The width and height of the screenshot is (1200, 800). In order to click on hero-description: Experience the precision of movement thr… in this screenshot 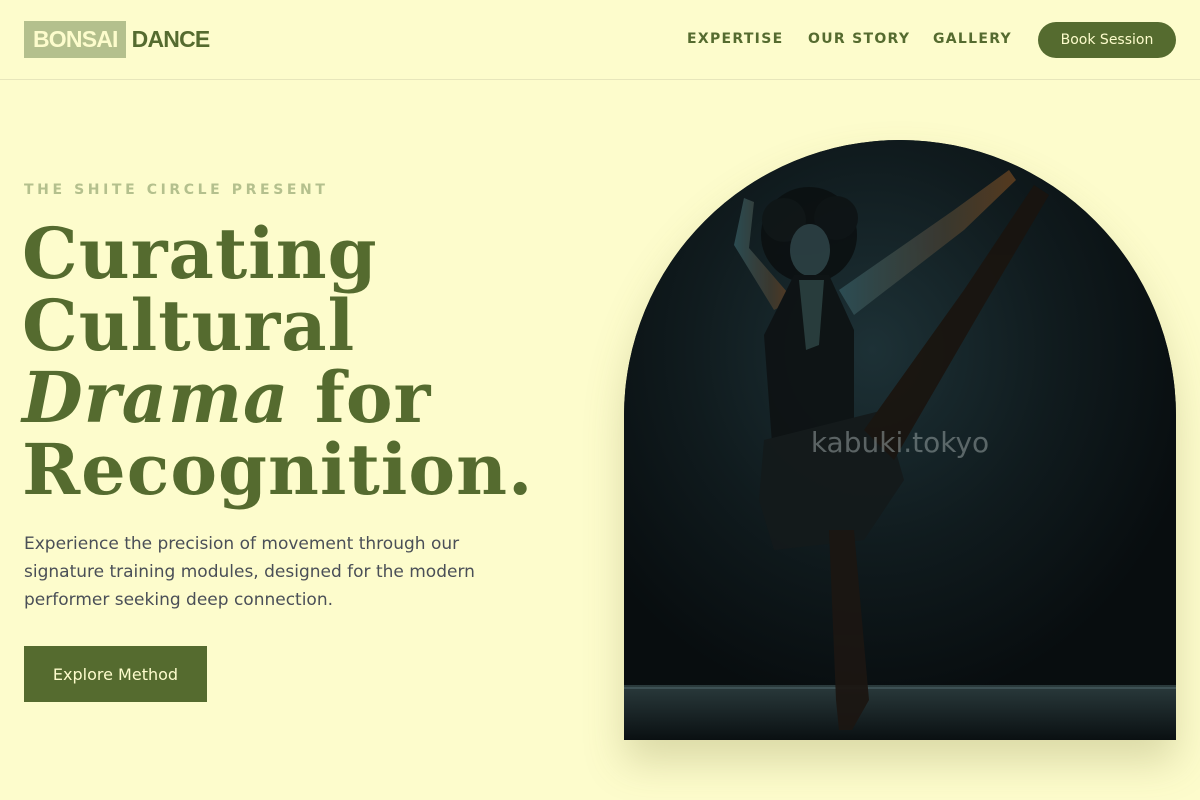, I will do `click(249, 572)`.